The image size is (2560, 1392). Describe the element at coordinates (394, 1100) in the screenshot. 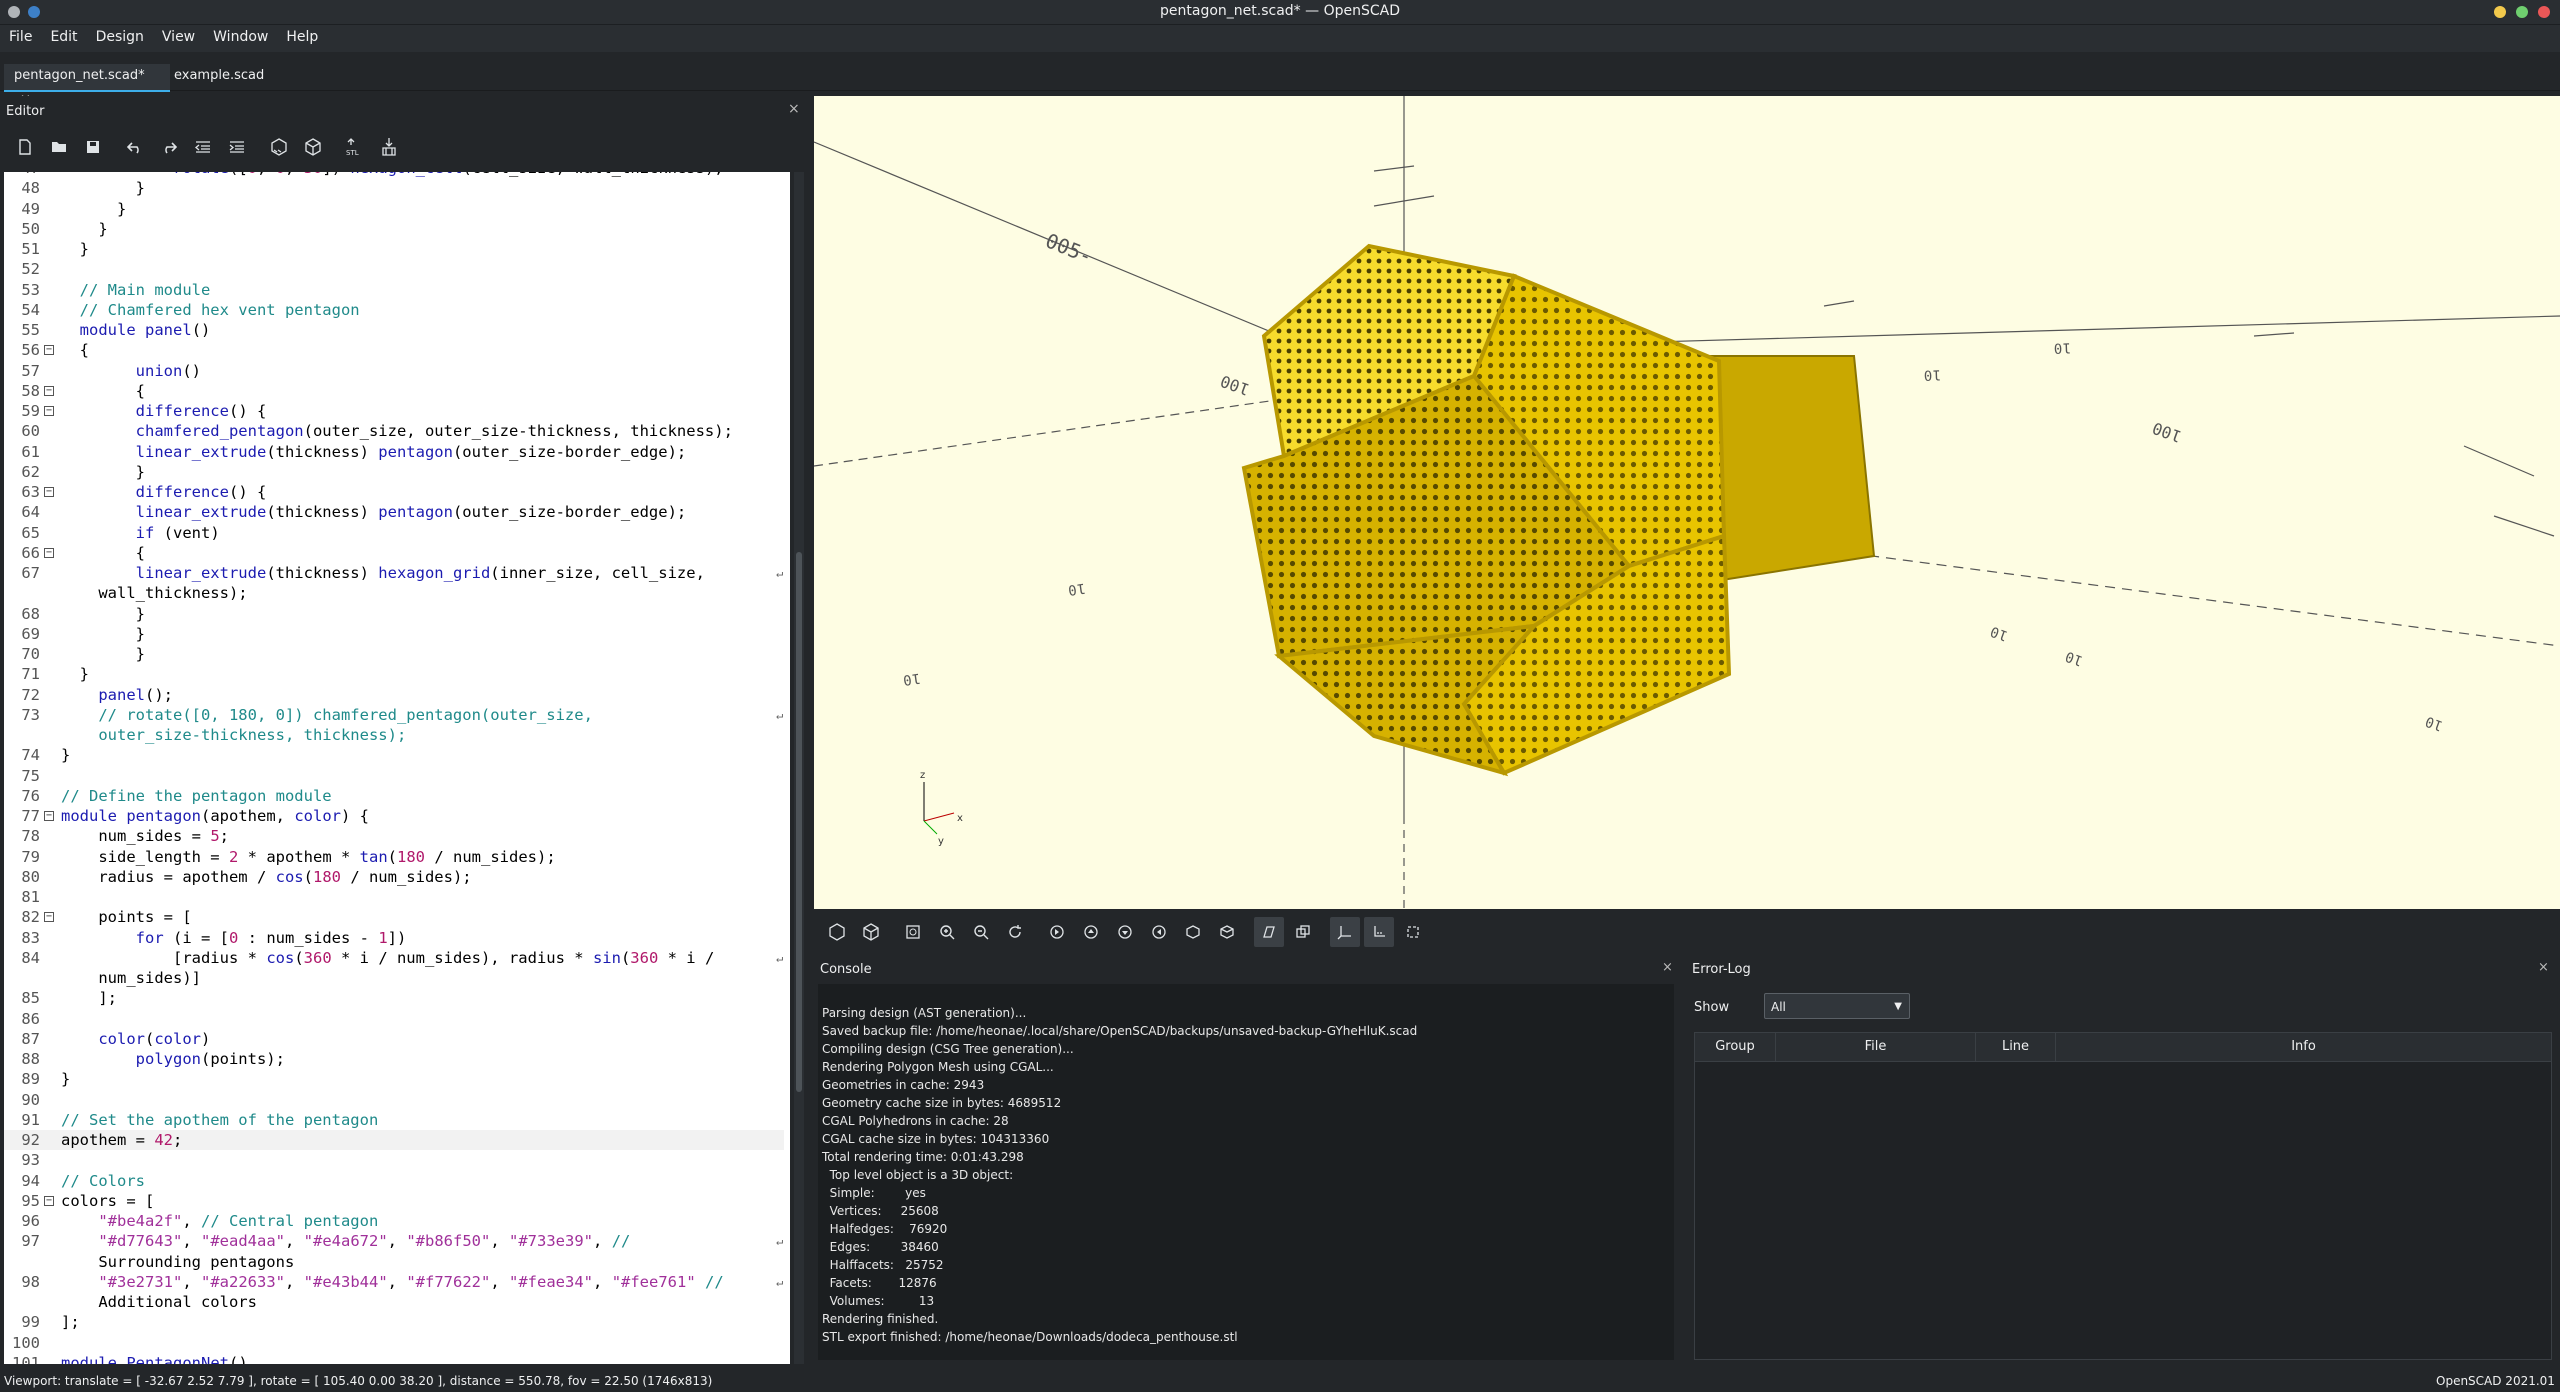

I see `code-line: 90` at that location.